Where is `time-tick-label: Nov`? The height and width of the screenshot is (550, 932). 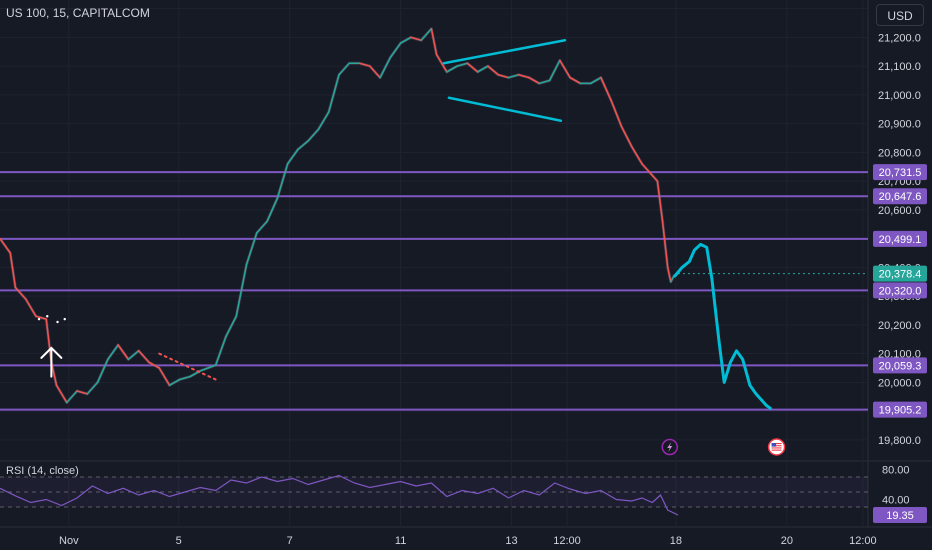 time-tick-label: Nov is located at coordinates (69, 541).